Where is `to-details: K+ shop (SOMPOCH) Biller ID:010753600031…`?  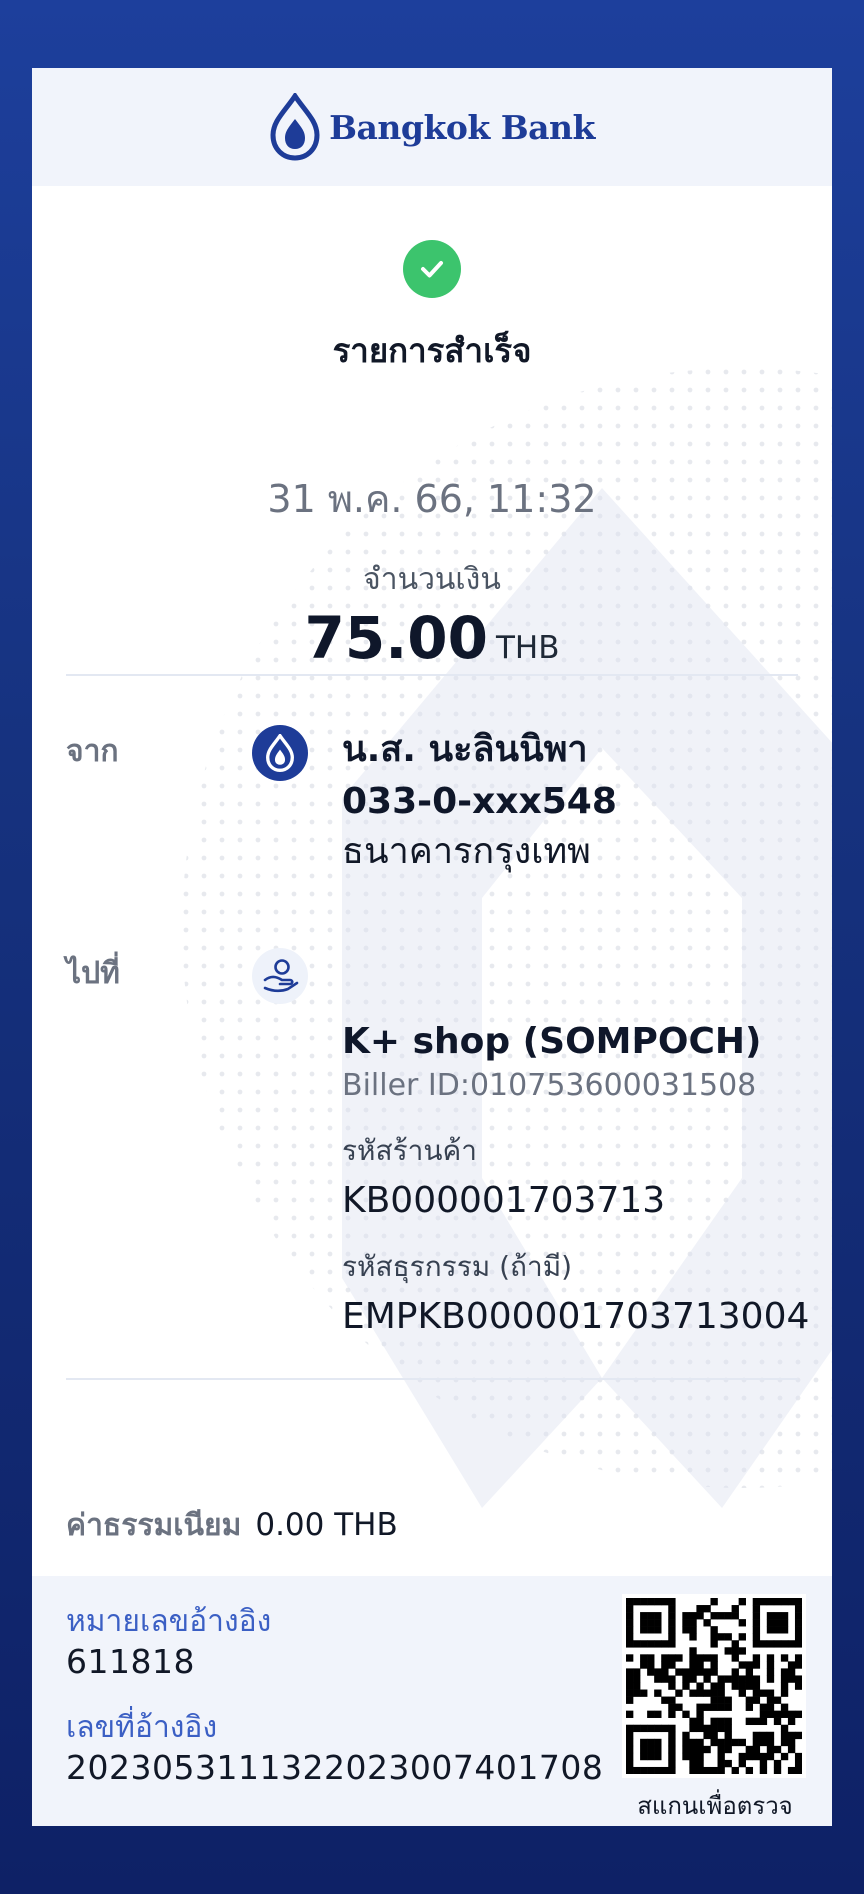
to-details: K+ shop (SOMPOCH) Biller ID:010753600031… is located at coordinates (577, 1178).